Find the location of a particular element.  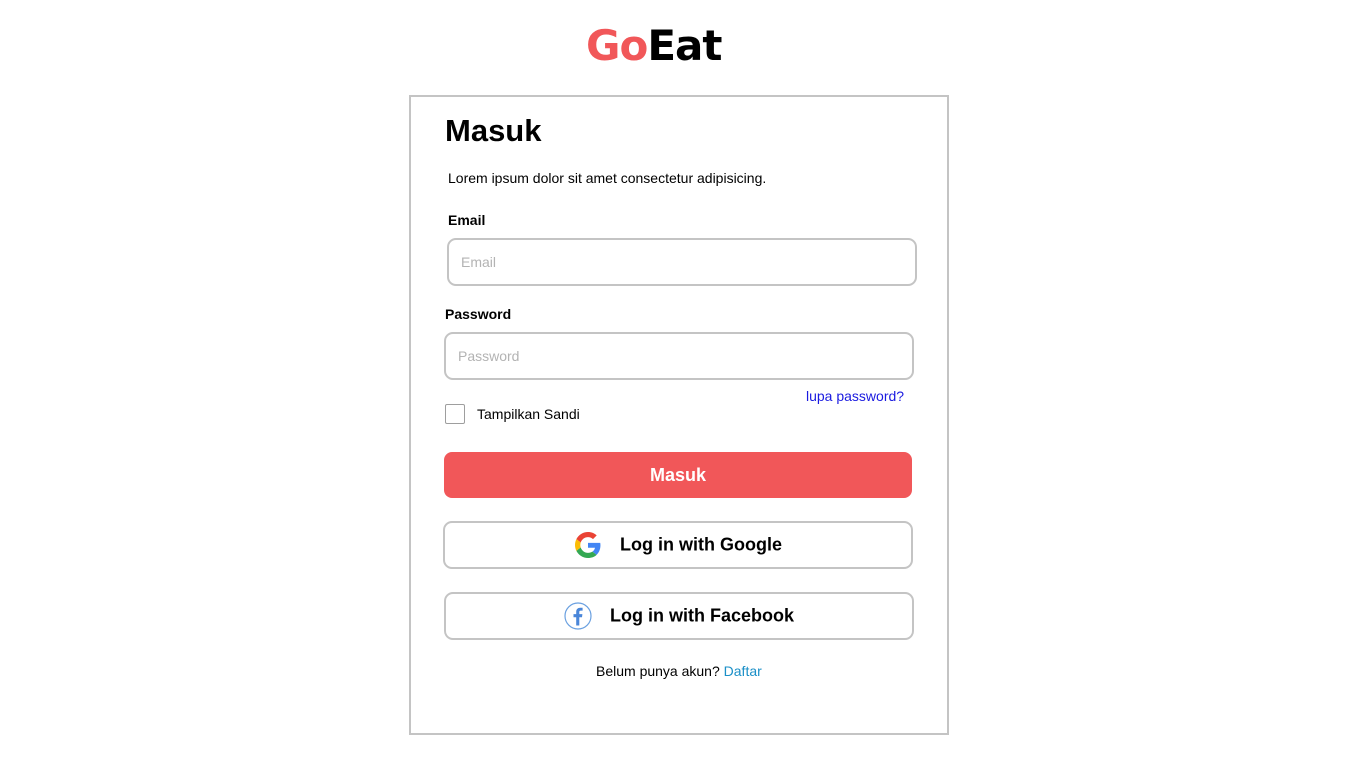

google-login-button: Log in with Google is located at coordinates (678, 545).